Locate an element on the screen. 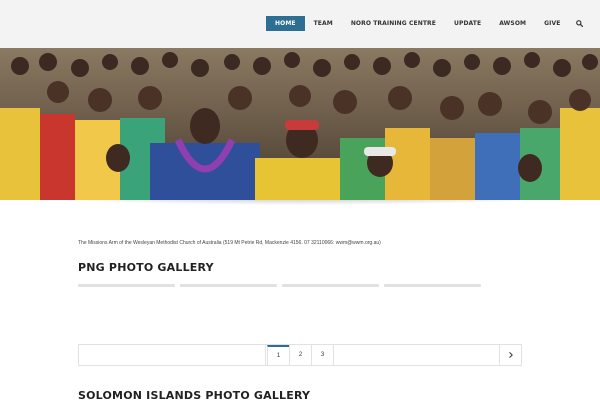  nav-item-update: UPDATE is located at coordinates (467, 23).